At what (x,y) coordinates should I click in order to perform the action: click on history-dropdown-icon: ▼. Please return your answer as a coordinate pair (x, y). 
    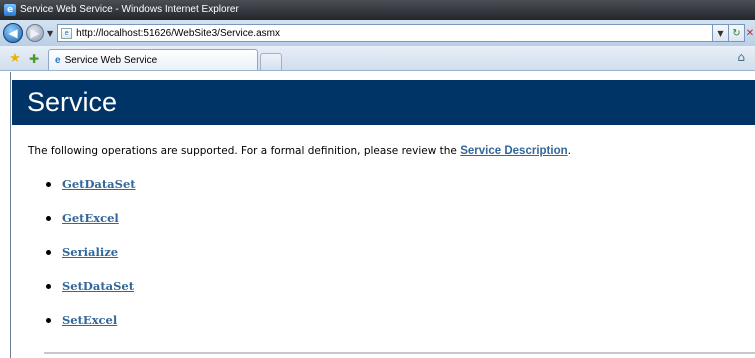
    Looking at the image, I should click on (50, 33).